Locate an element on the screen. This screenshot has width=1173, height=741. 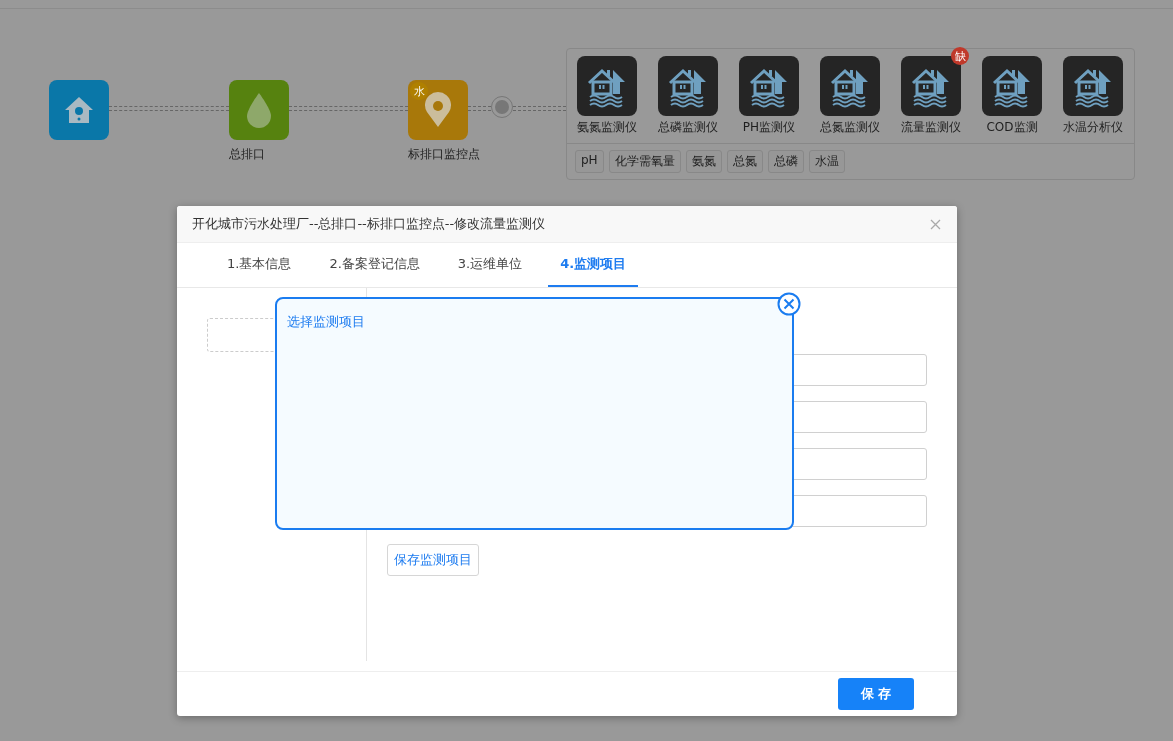
node-label: 标排口监控点 is located at coordinates (444, 154).